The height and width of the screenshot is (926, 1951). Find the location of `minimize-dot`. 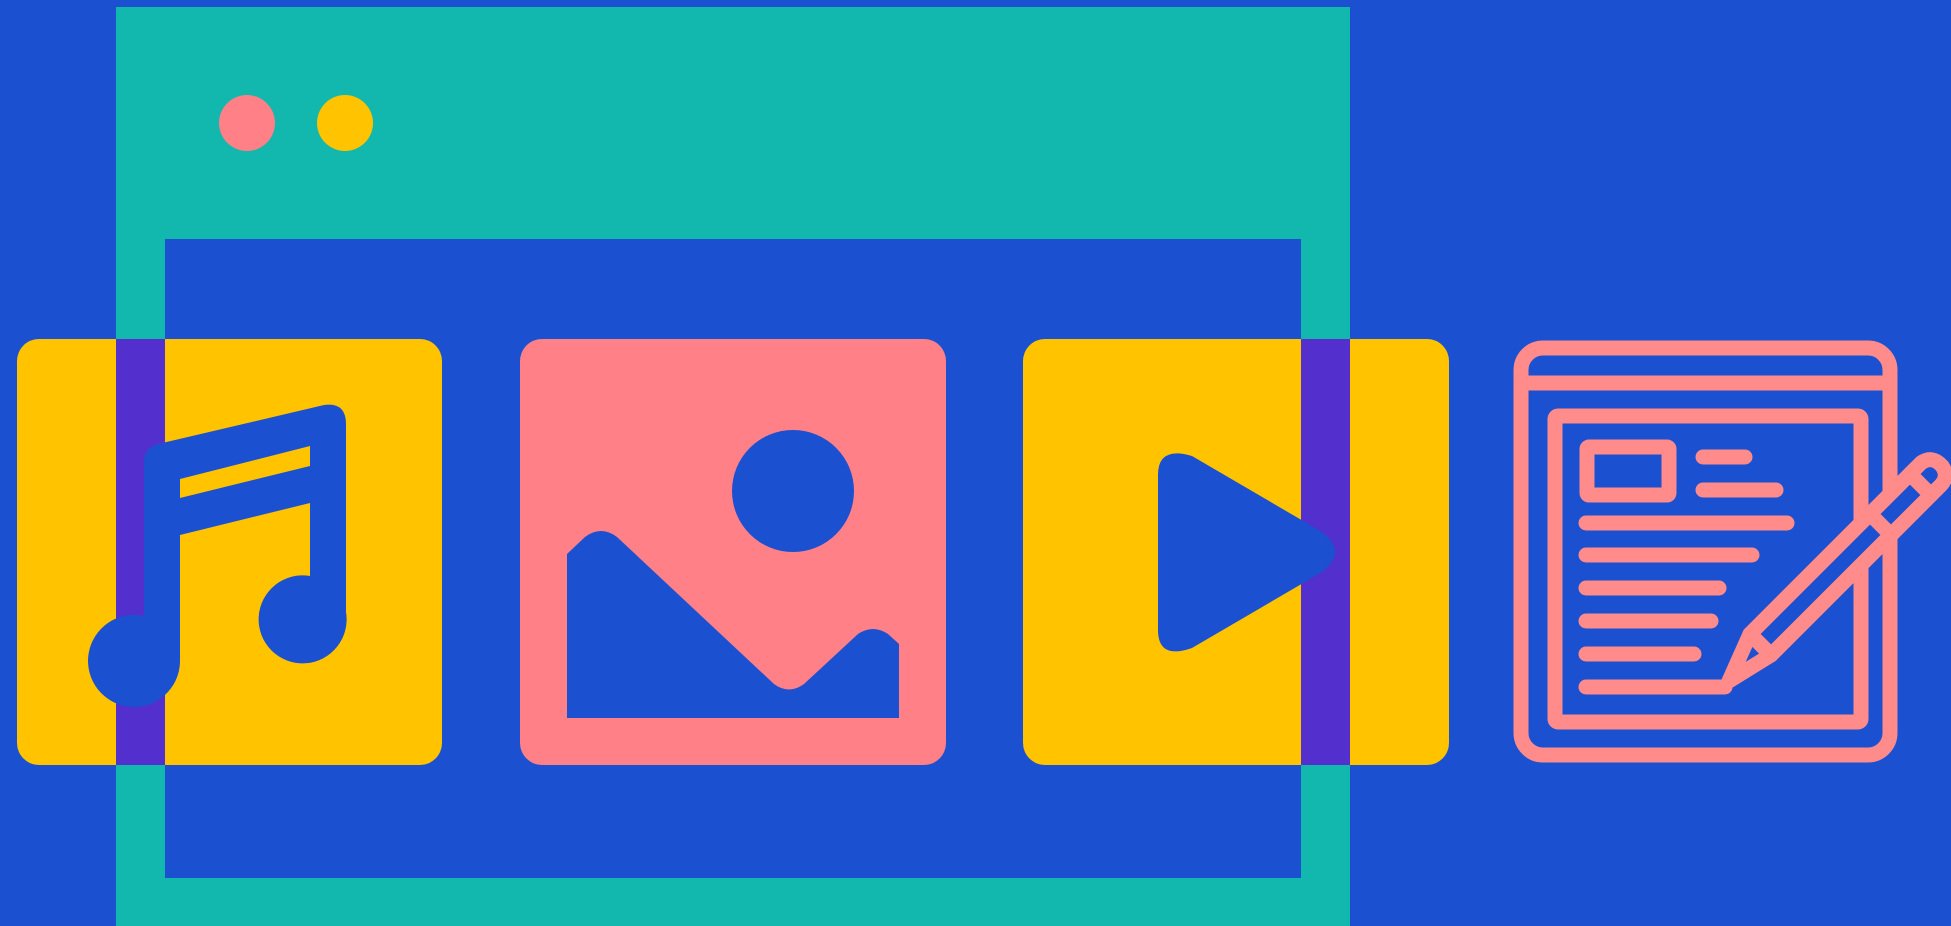

minimize-dot is located at coordinates (345, 123).